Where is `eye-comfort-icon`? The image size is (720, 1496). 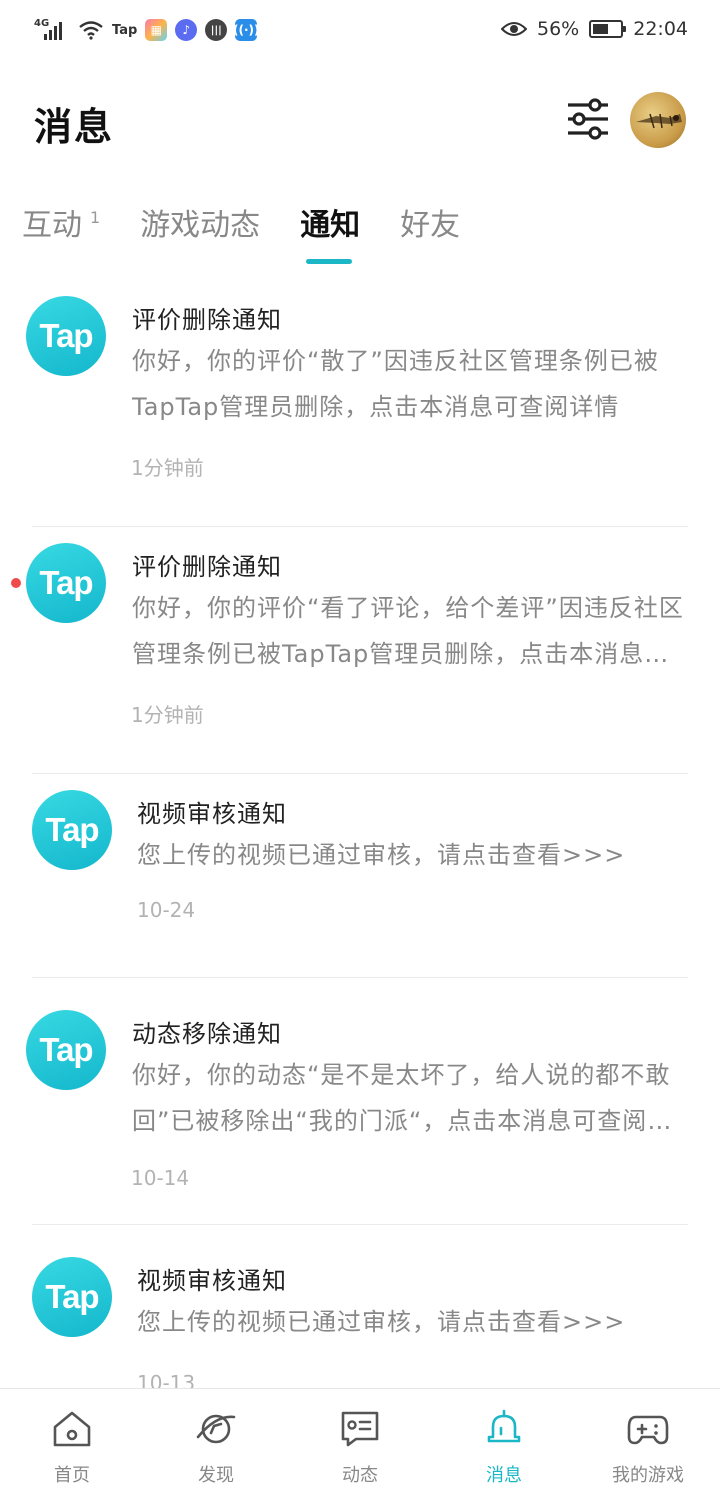 eye-comfort-icon is located at coordinates (514, 29).